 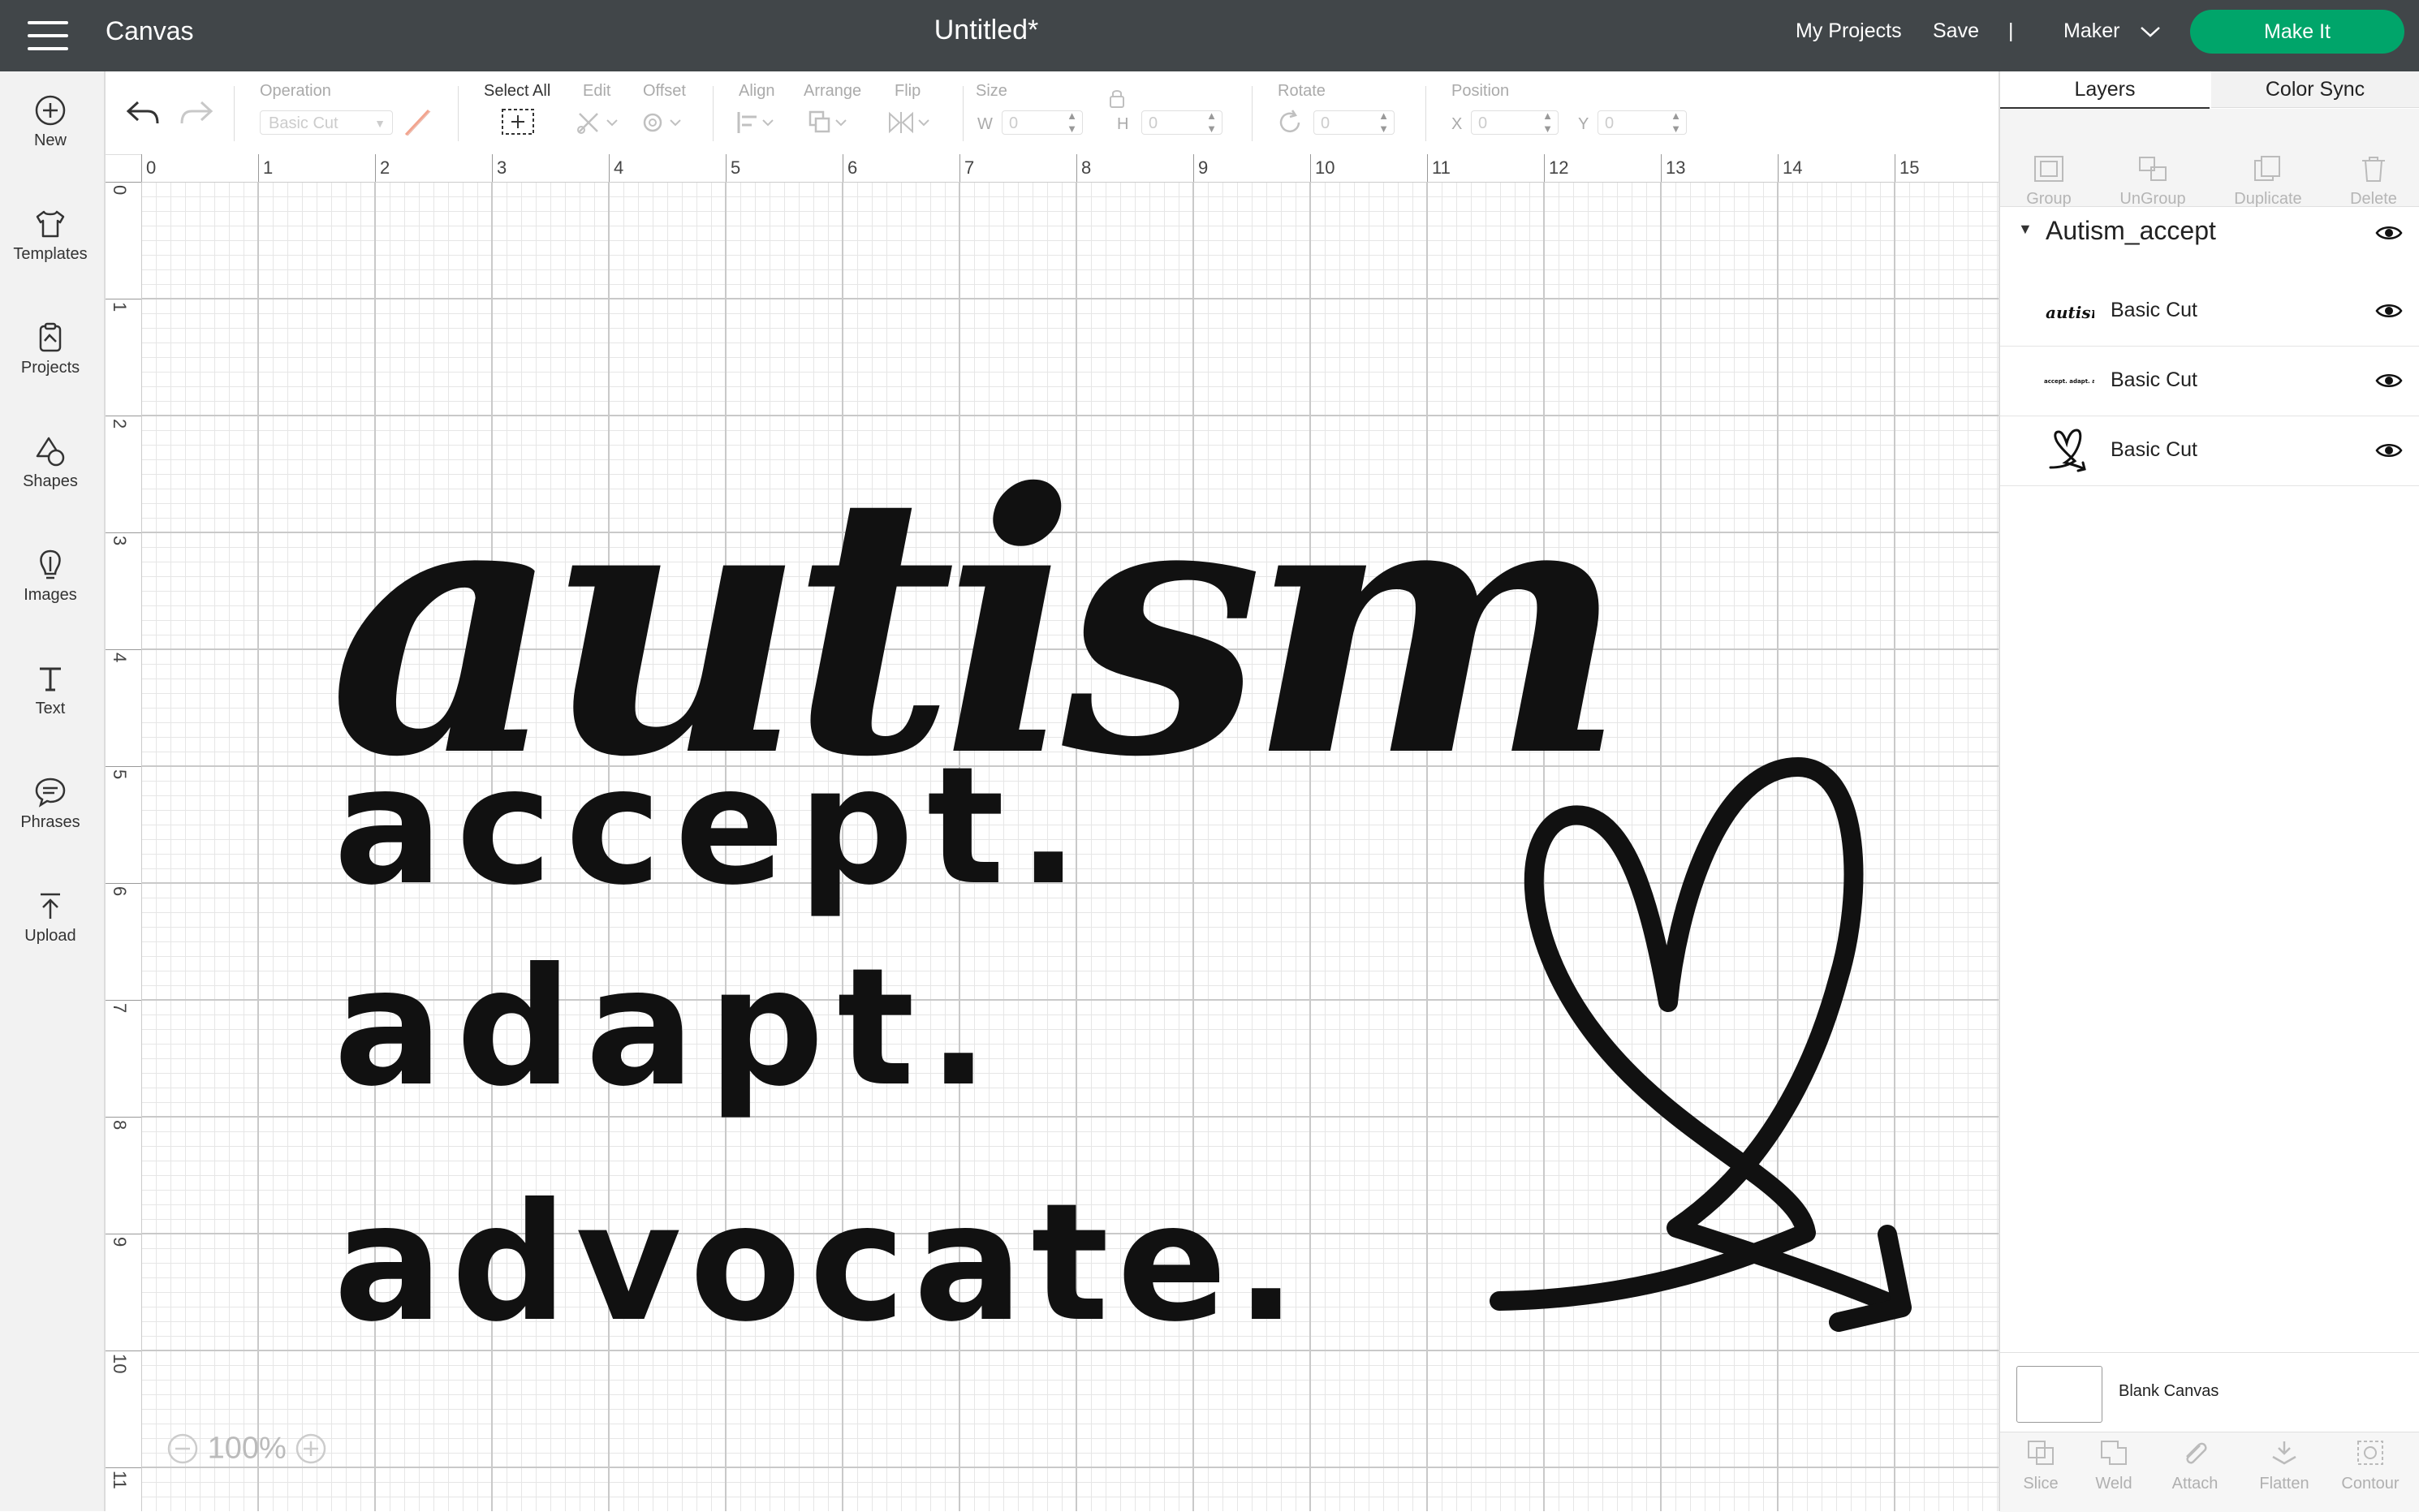 What do you see at coordinates (2113, 1466) in the screenshot?
I see `weld-button: Weld` at bounding box center [2113, 1466].